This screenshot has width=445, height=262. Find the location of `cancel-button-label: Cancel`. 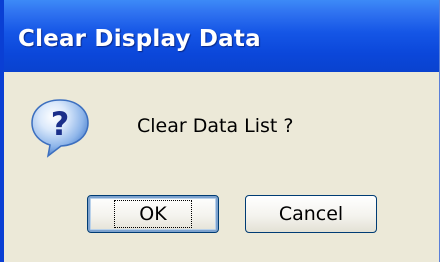

cancel-button-label: Cancel is located at coordinates (311, 214).